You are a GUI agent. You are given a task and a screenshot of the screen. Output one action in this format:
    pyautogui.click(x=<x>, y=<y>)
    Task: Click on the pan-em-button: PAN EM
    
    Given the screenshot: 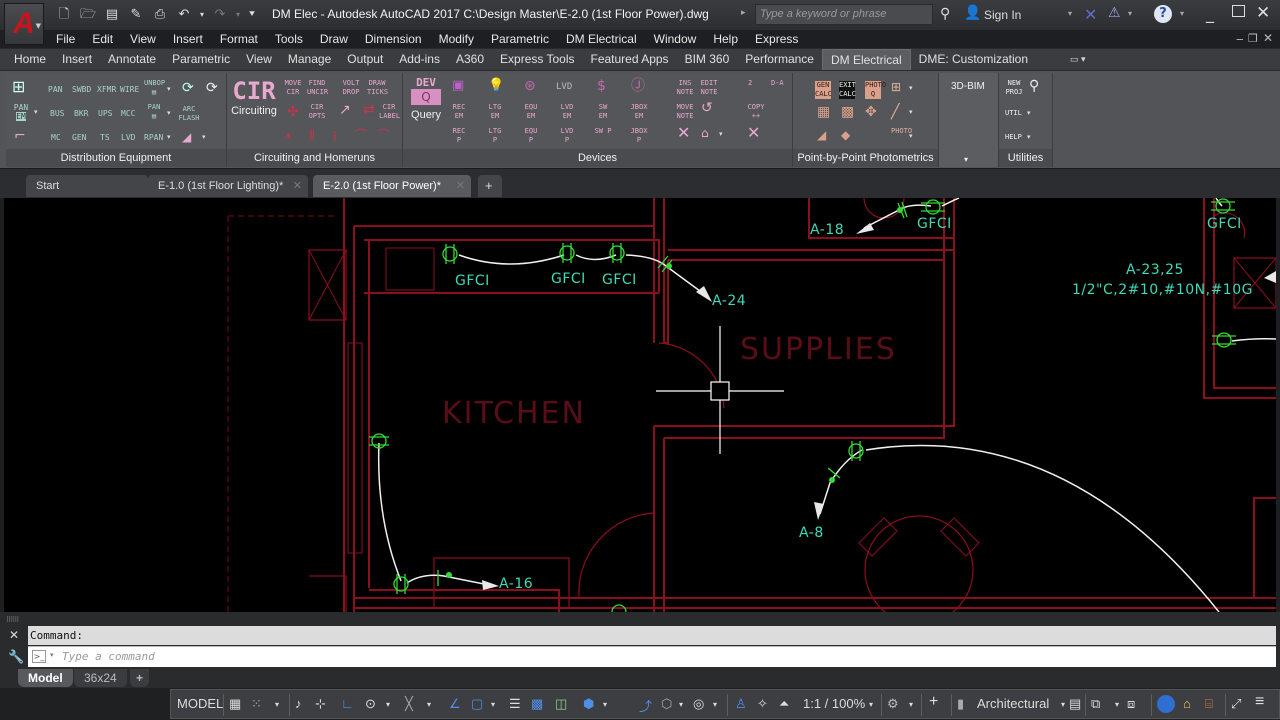 What is the action you would take?
    pyautogui.click(x=21, y=112)
    